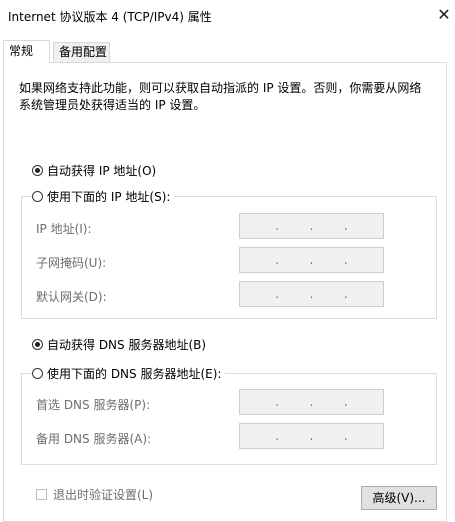  What do you see at coordinates (444, 15) in the screenshot?
I see `close-icon: ✕` at bounding box center [444, 15].